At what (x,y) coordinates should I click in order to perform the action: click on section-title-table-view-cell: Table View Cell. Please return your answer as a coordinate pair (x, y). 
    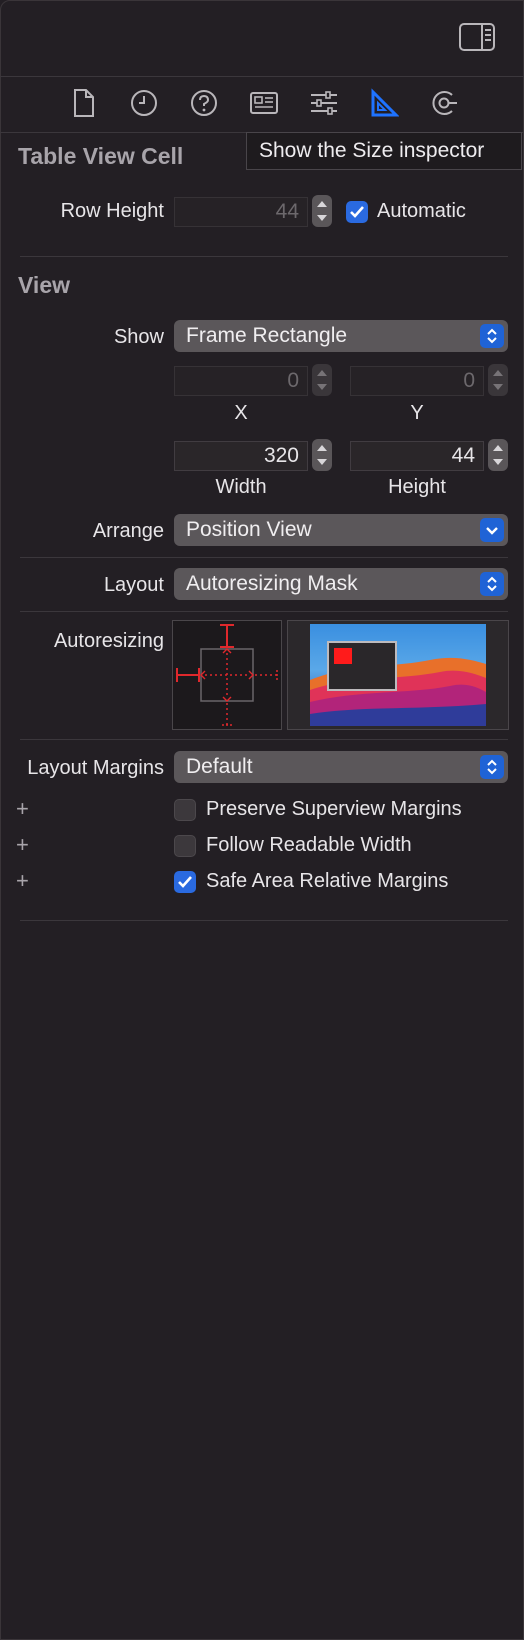
    Looking at the image, I should click on (101, 156).